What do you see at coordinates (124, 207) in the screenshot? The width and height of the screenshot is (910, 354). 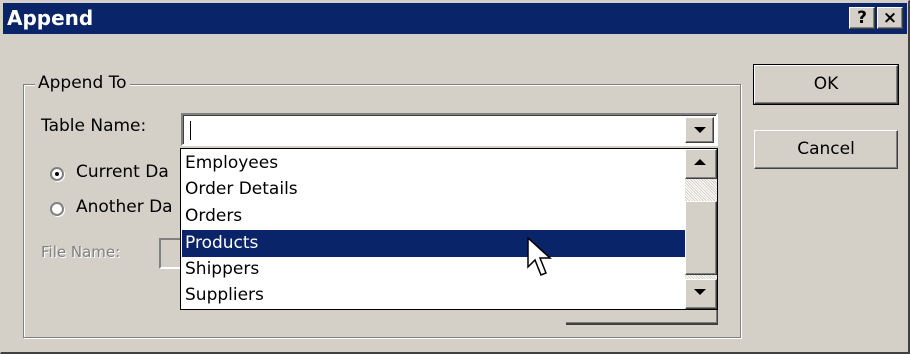 I see `another-database-label: Another Da` at bounding box center [124, 207].